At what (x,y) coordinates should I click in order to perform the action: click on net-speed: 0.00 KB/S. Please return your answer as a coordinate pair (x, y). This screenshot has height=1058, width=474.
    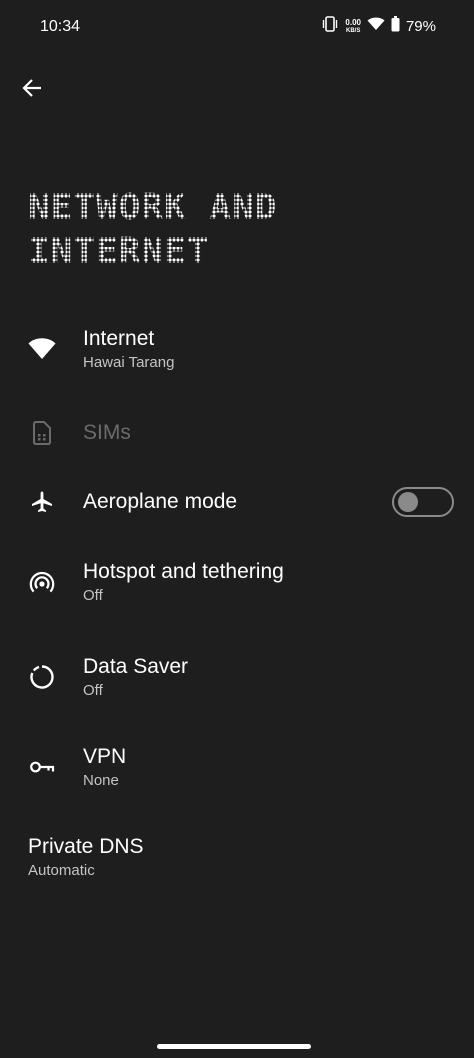
    Looking at the image, I should click on (353, 26).